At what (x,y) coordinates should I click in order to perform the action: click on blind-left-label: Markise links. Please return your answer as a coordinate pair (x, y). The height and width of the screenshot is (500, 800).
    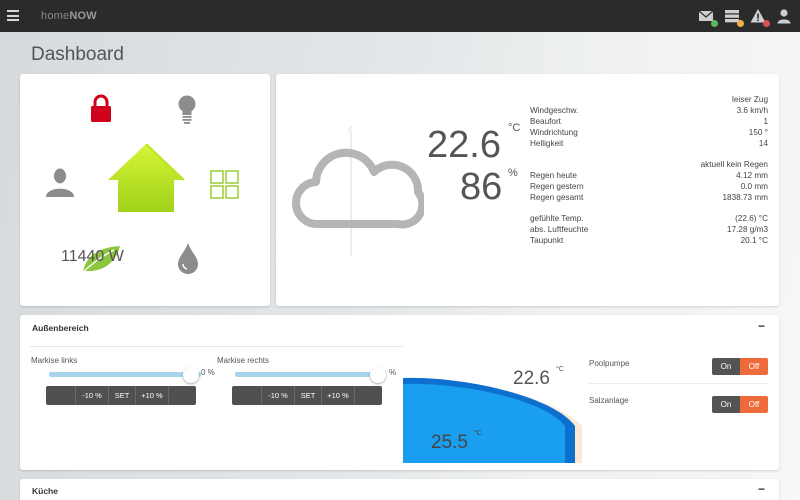
    Looking at the image, I should click on (54, 360).